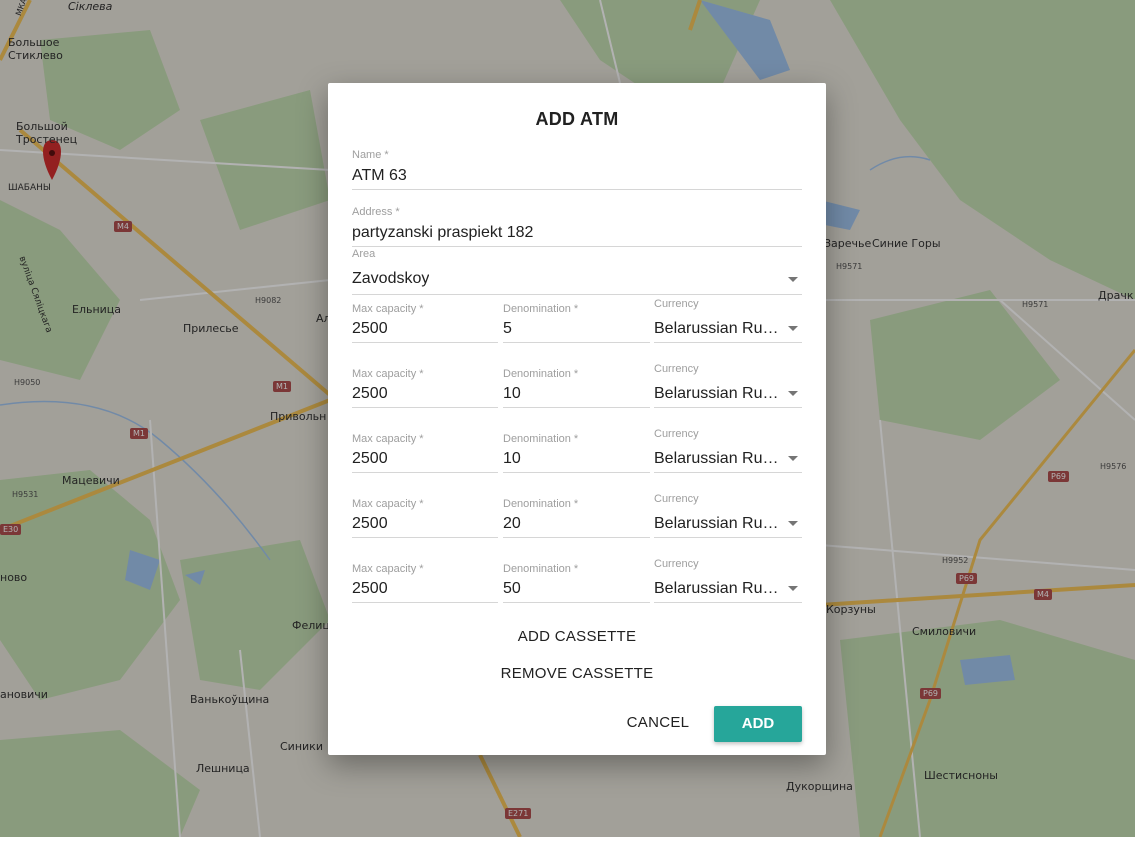  Describe the element at coordinates (577, 170) in the screenshot. I see `name-field: Name * ATM 63` at that location.